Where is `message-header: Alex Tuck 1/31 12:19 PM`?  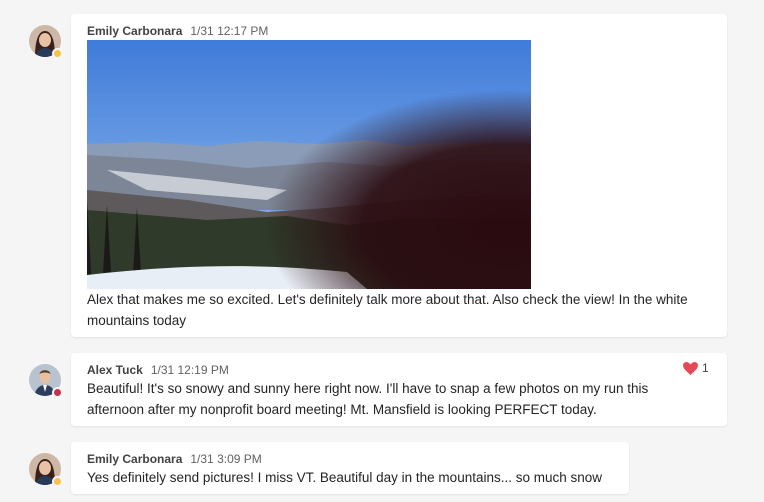
message-header: Alex Tuck 1/31 12:19 PM is located at coordinates (158, 370).